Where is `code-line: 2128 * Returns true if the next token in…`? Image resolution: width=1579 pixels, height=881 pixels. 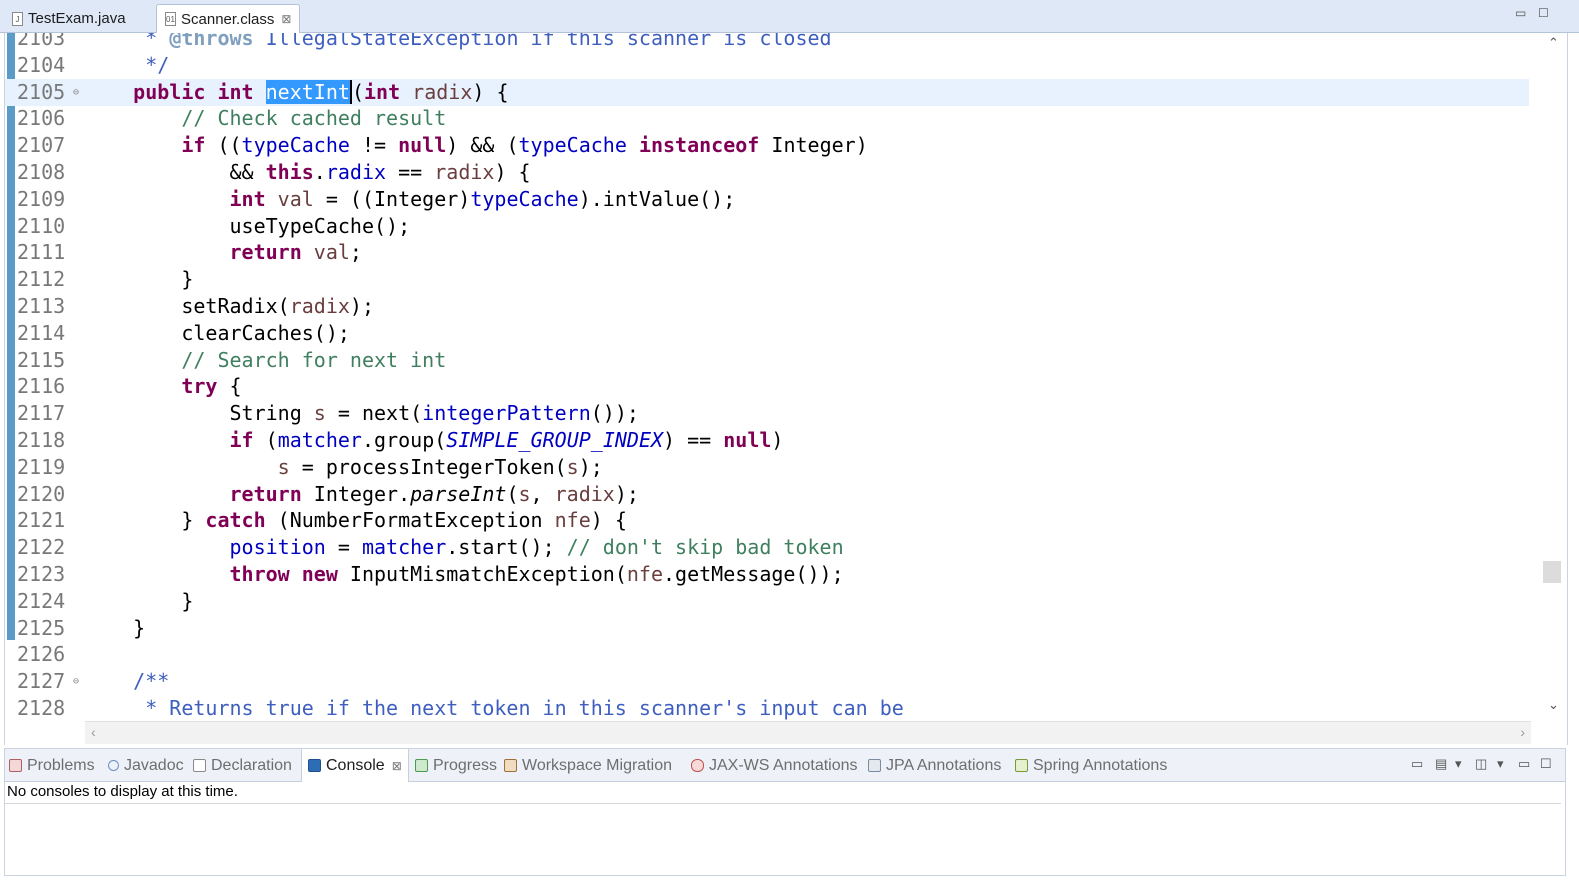 code-line: 2128 * Returns true if the next token in… is located at coordinates (767, 708).